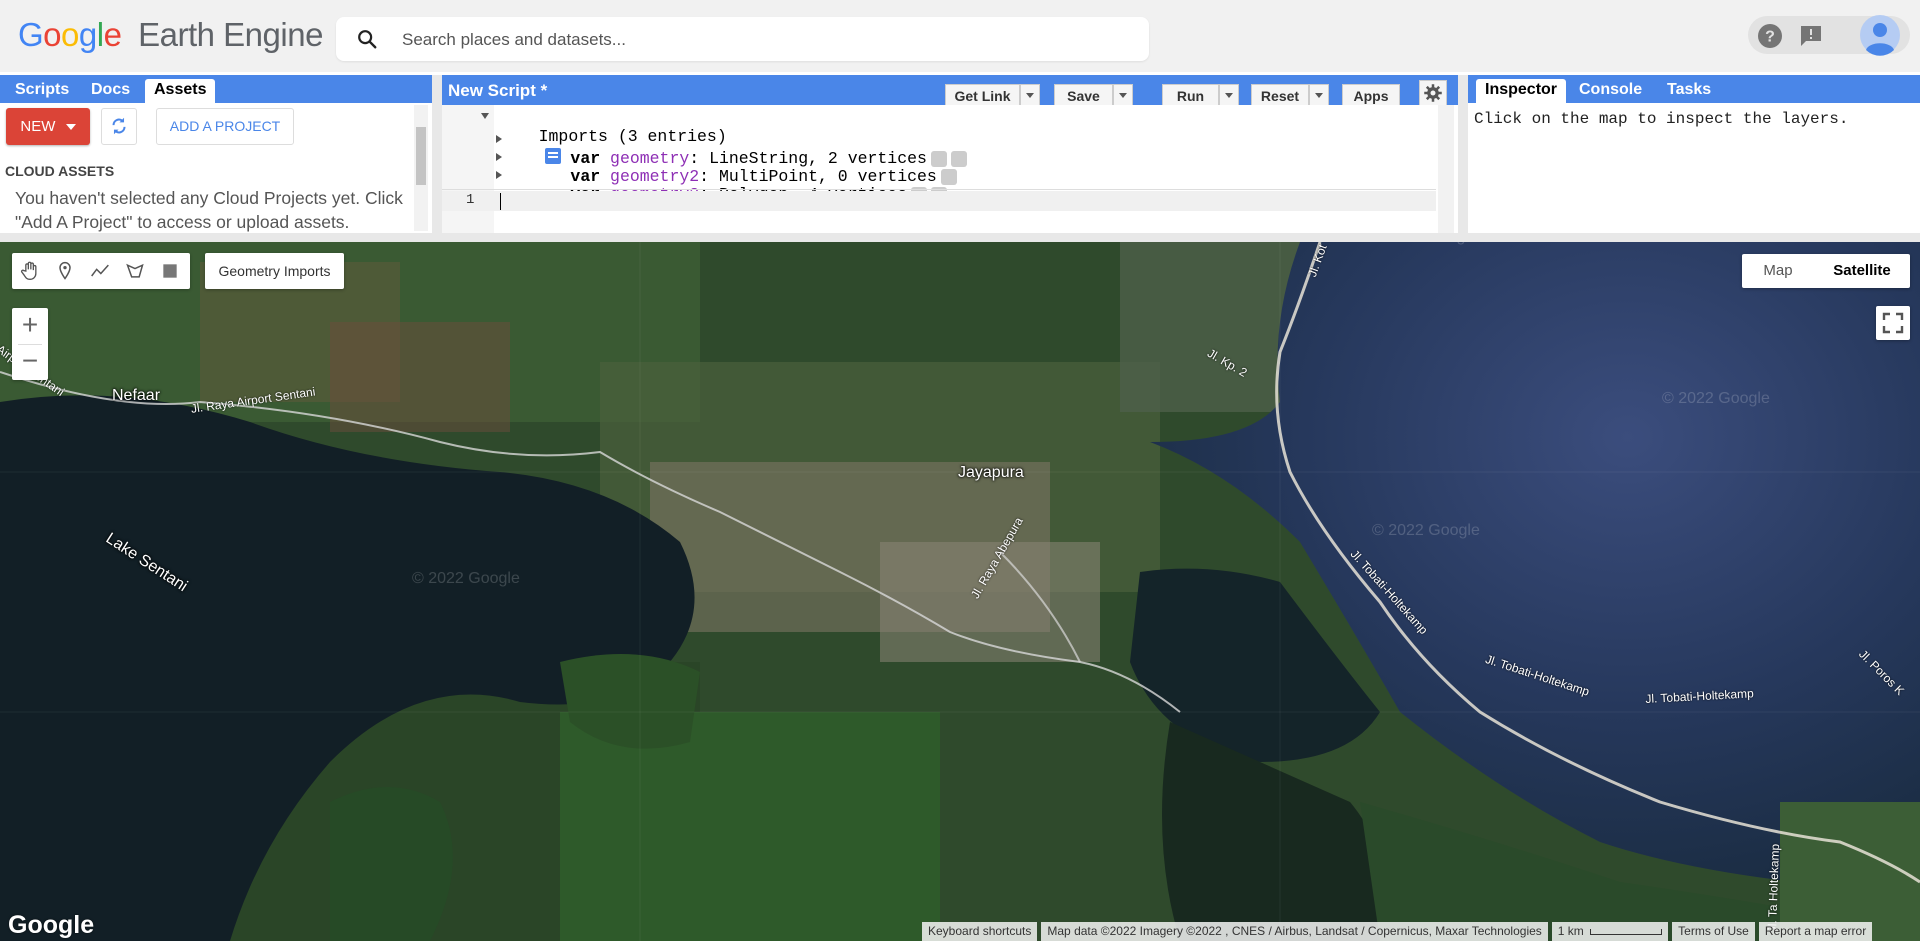  Describe the element at coordinates (1521, 91) in the screenshot. I see `tab-inspector: Inspector` at that location.